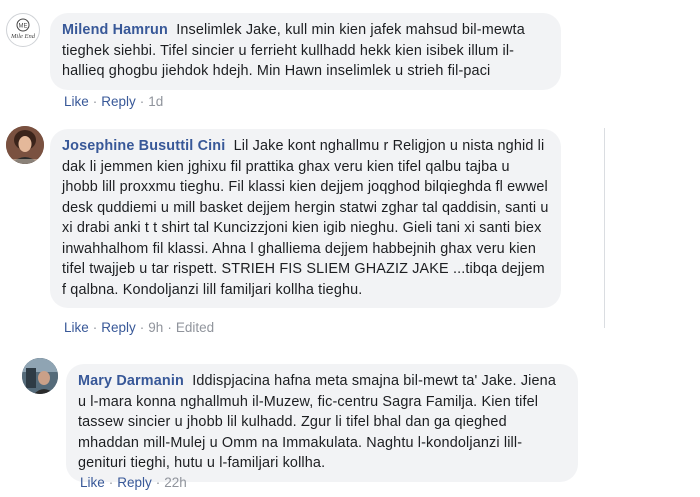  I want to click on thread-divider, so click(604, 228).